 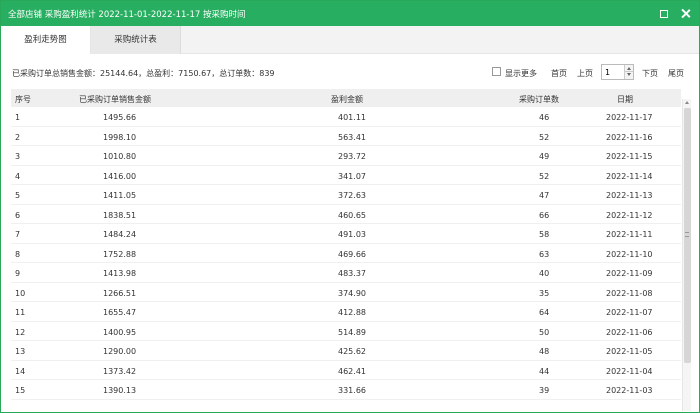 What do you see at coordinates (350, 40) in the screenshot?
I see `tab-bar: 盈利走势图 采购统计表` at bounding box center [350, 40].